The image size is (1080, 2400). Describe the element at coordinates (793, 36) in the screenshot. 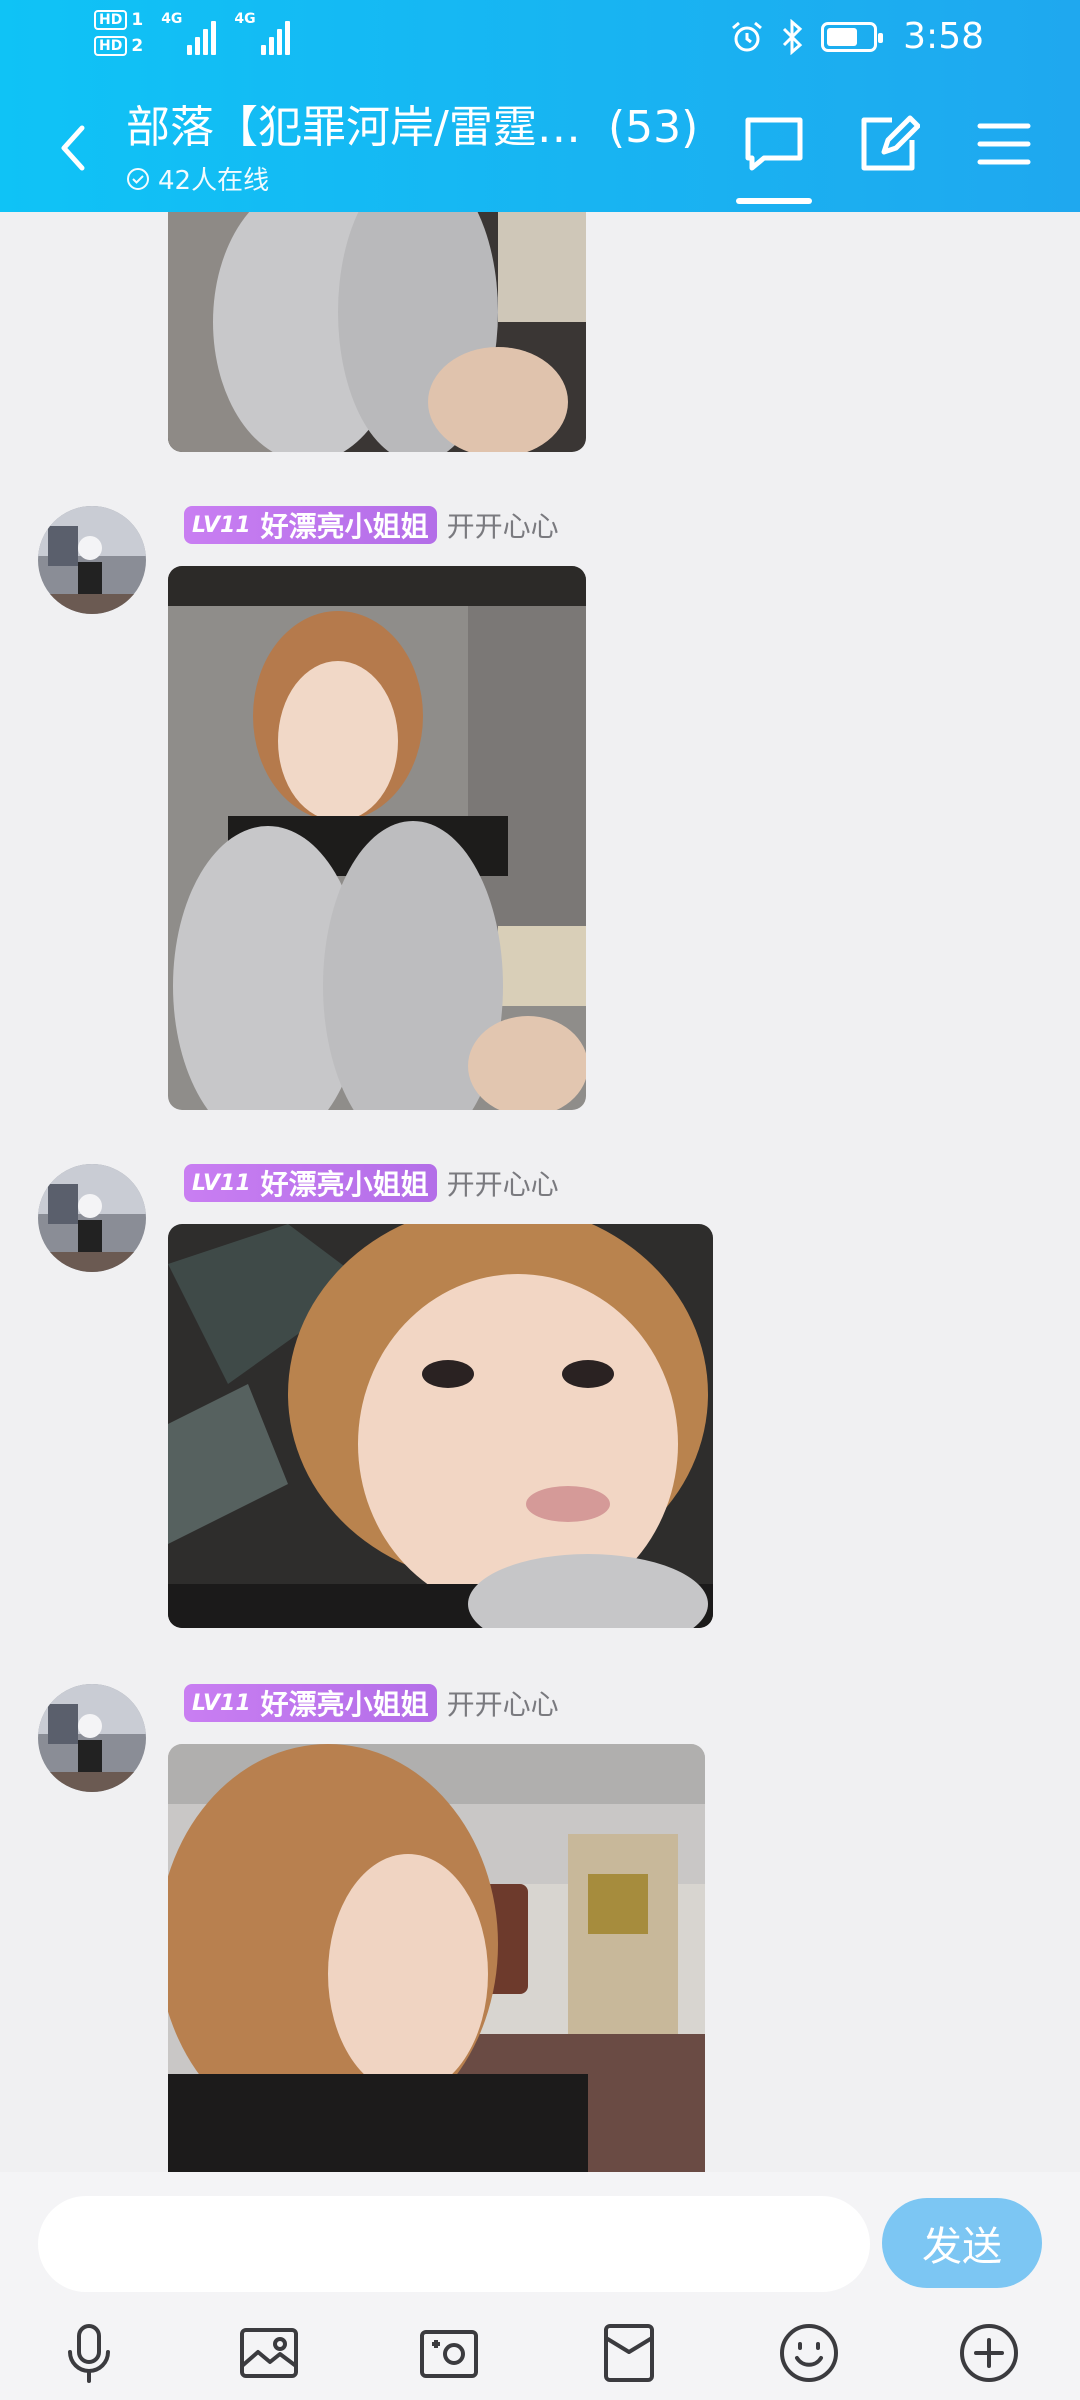

I see `bluetooth-icon` at that location.